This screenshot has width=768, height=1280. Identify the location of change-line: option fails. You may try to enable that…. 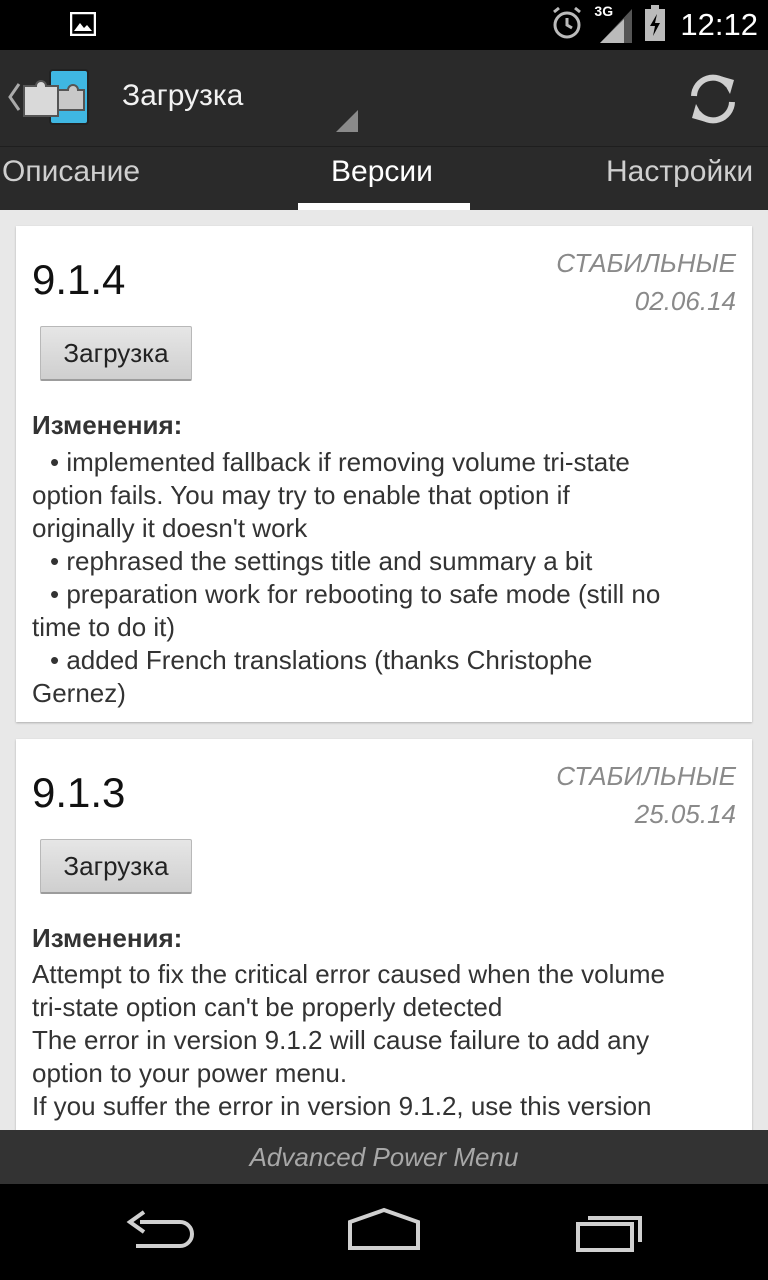
(301, 495).